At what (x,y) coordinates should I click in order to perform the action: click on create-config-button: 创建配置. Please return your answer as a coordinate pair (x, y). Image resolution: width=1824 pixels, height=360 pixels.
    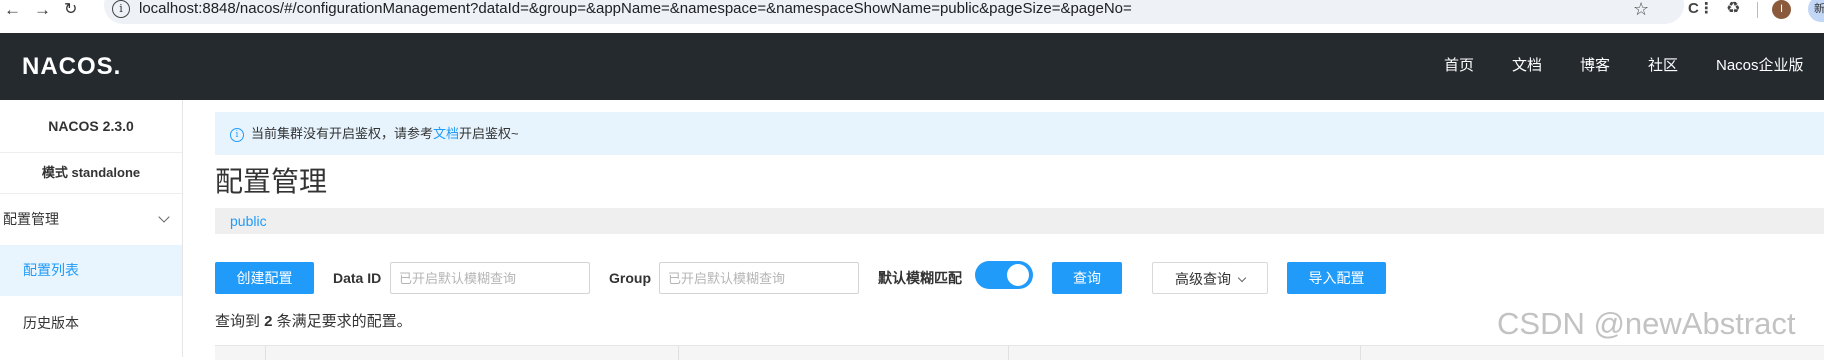
    Looking at the image, I should click on (264, 278).